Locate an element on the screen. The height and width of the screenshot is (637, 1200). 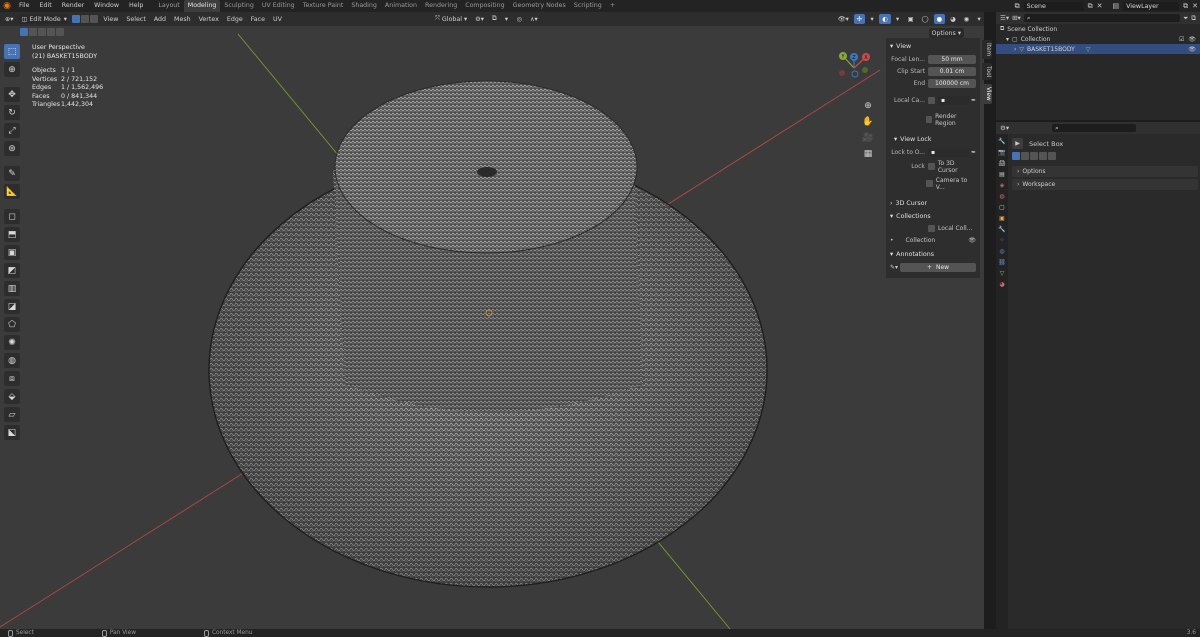
view-section-header: ▾ View is located at coordinates (933, 46).